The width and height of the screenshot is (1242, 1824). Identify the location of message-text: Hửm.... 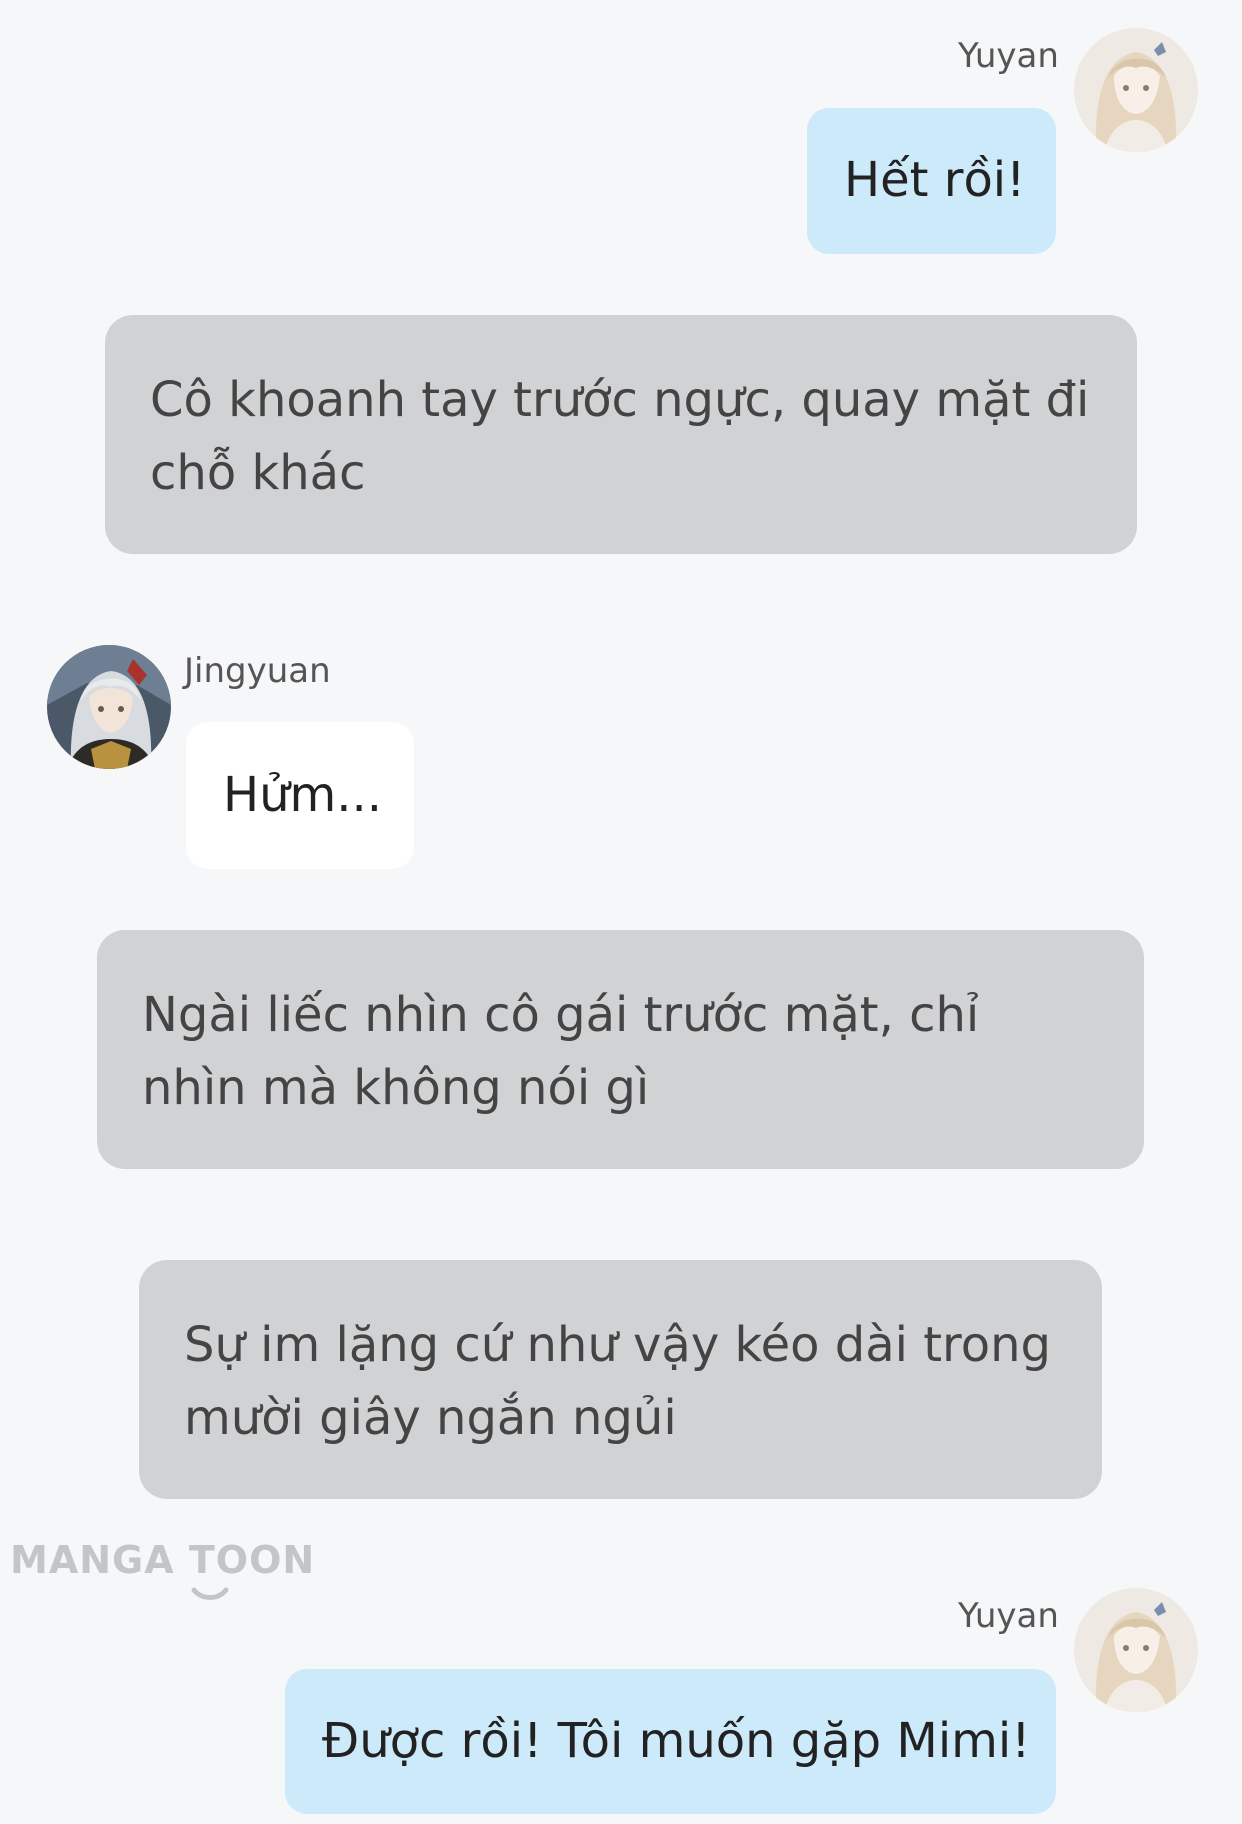
(303, 795).